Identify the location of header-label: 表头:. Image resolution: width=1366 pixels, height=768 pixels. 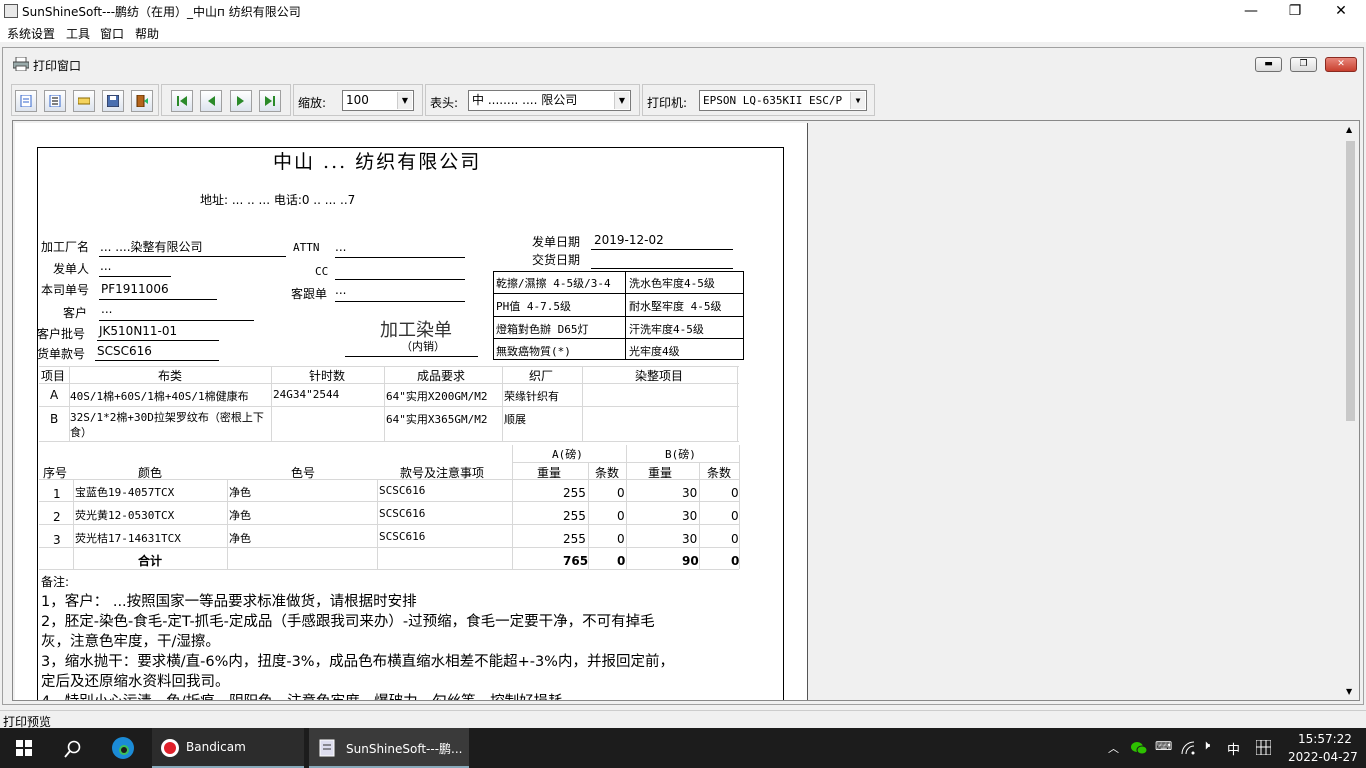
(444, 103).